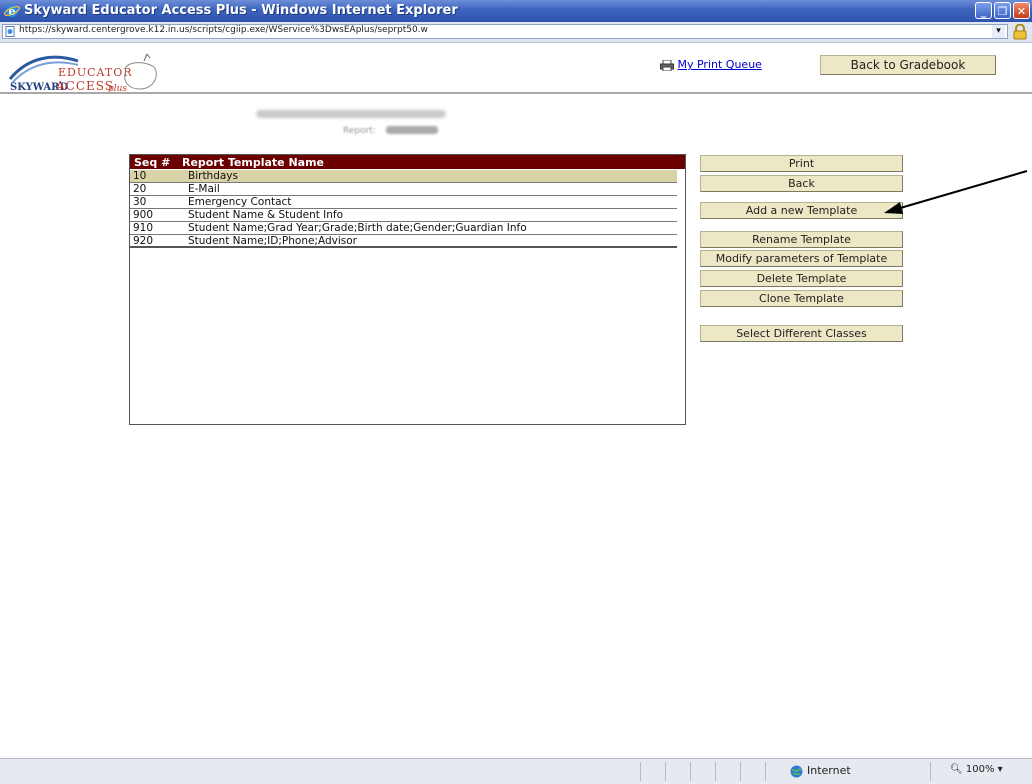  I want to click on table-row: 20 E-Mail, so click(403, 189).